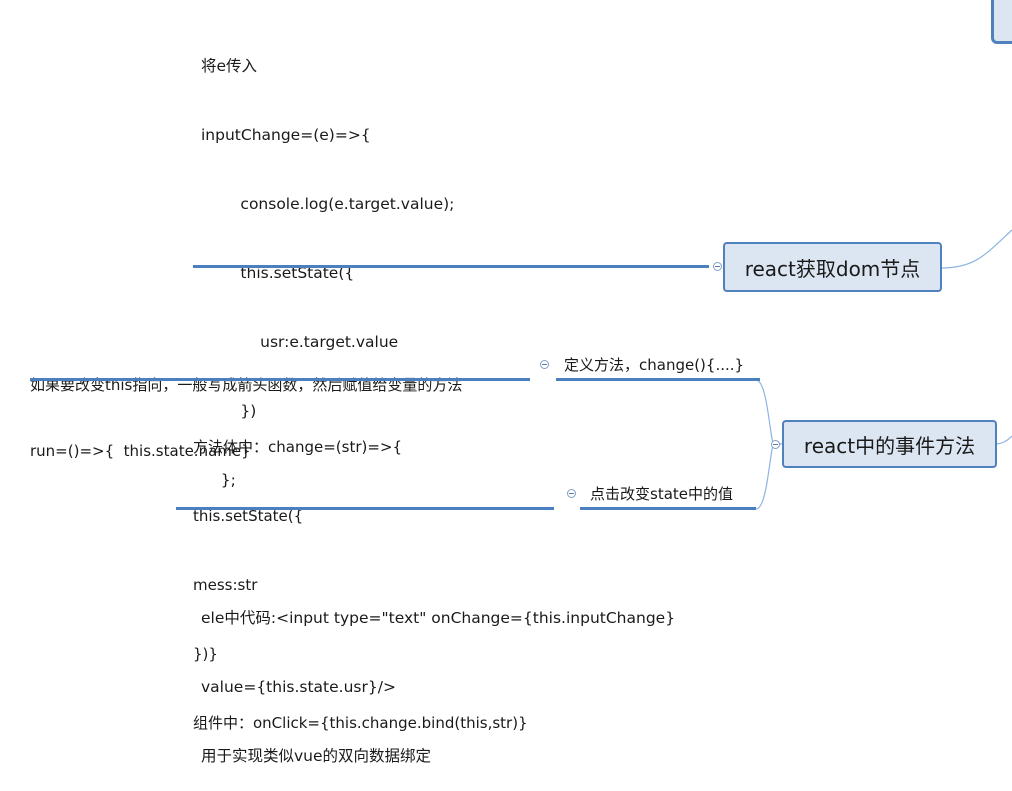 The width and height of the screenshot is (1012, 791). I want to click on topic-react-dom: react获取dom节点, so click(832, 267).